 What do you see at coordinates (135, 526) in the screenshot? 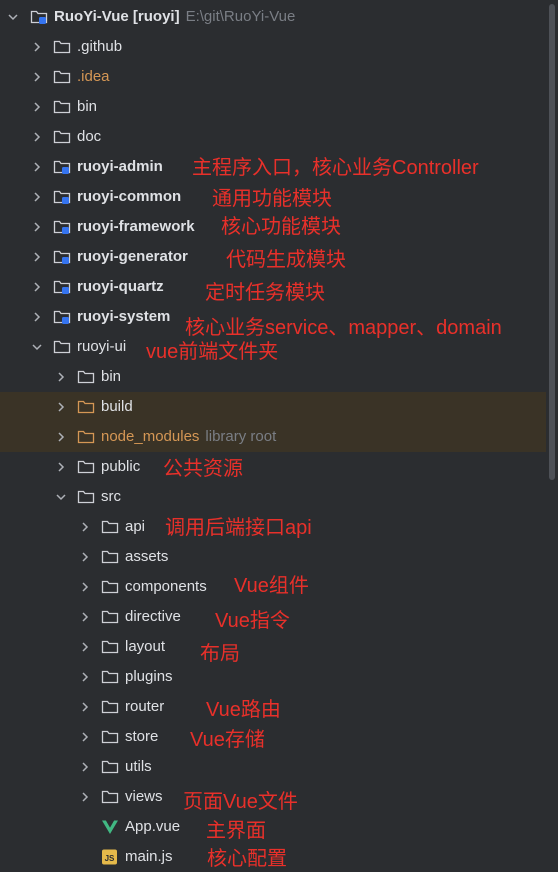
I see `tree-label: api` at bounding box center [135, 526].